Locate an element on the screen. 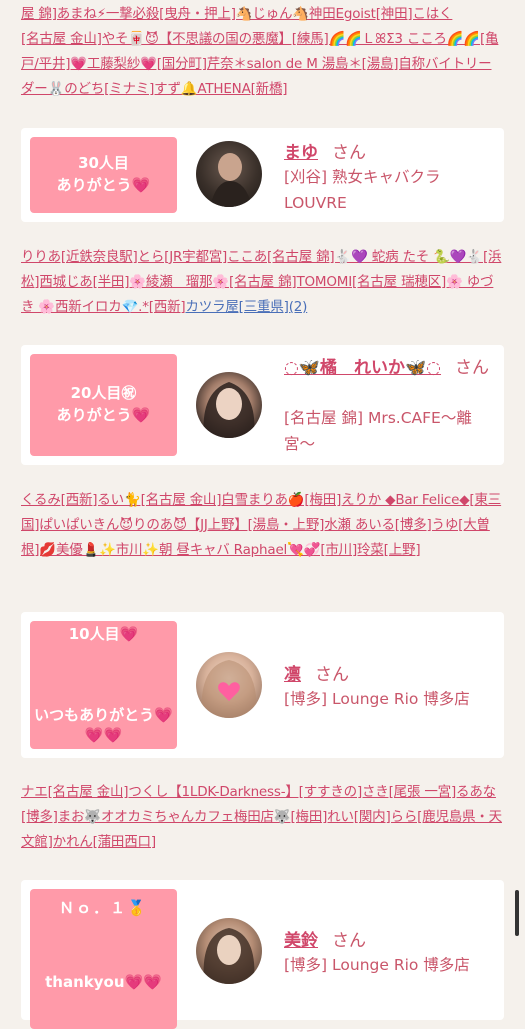  thanks-label: thankyou💗💗 is located at coordinates (103, 982).